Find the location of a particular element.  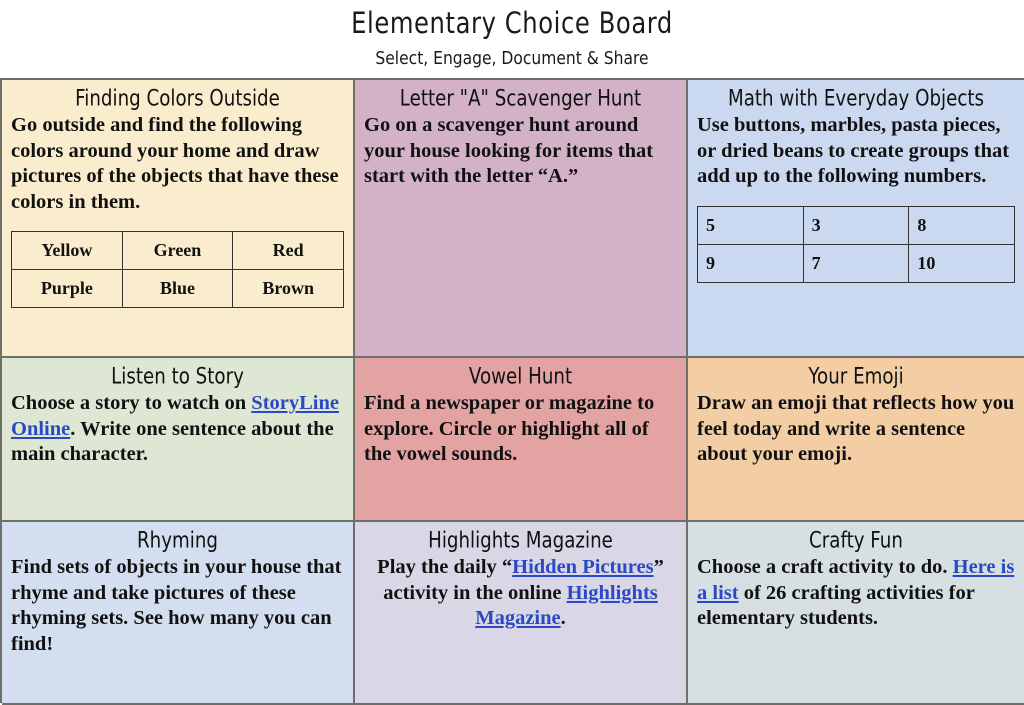

color-list-table: Yellow Green Red Purple Blue Brown is located at coordinates (177, 269).